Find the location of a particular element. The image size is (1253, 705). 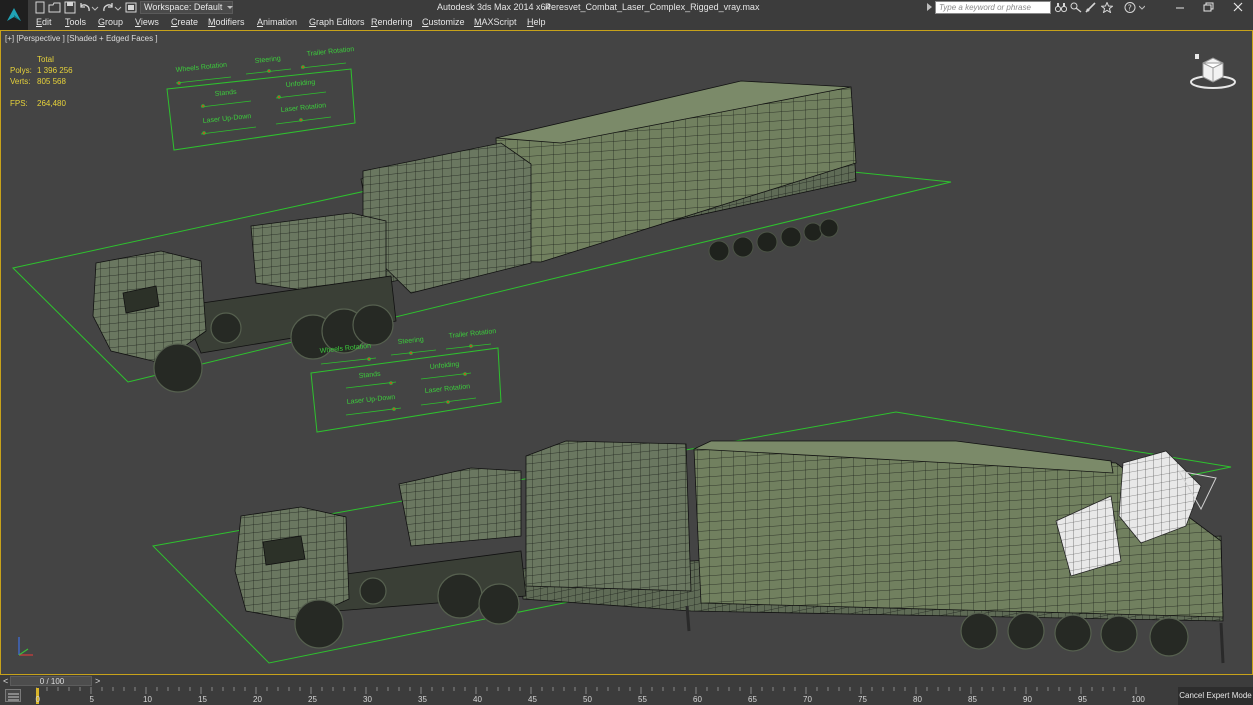

subscription-key-icon is located at coordinates (1076, 7).